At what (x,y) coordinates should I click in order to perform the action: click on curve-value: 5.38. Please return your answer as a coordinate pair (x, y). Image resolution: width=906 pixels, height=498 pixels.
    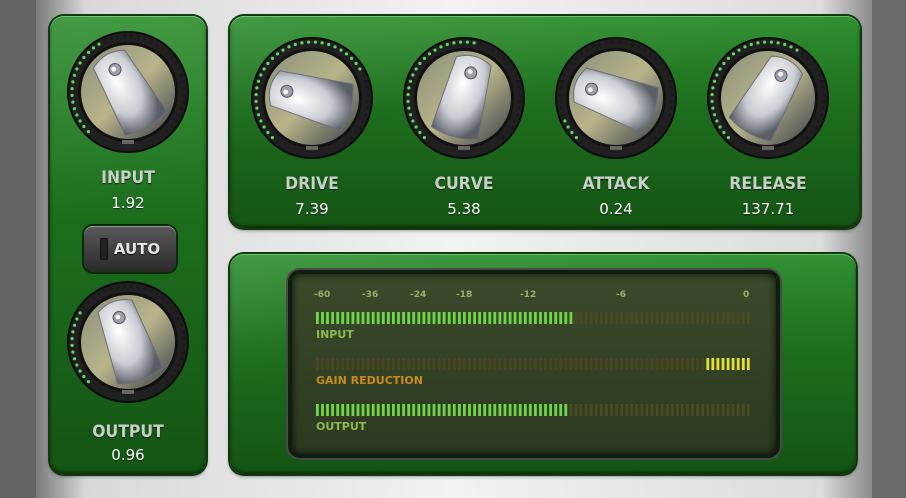
    Looking at the image, I should click on (464, 209).